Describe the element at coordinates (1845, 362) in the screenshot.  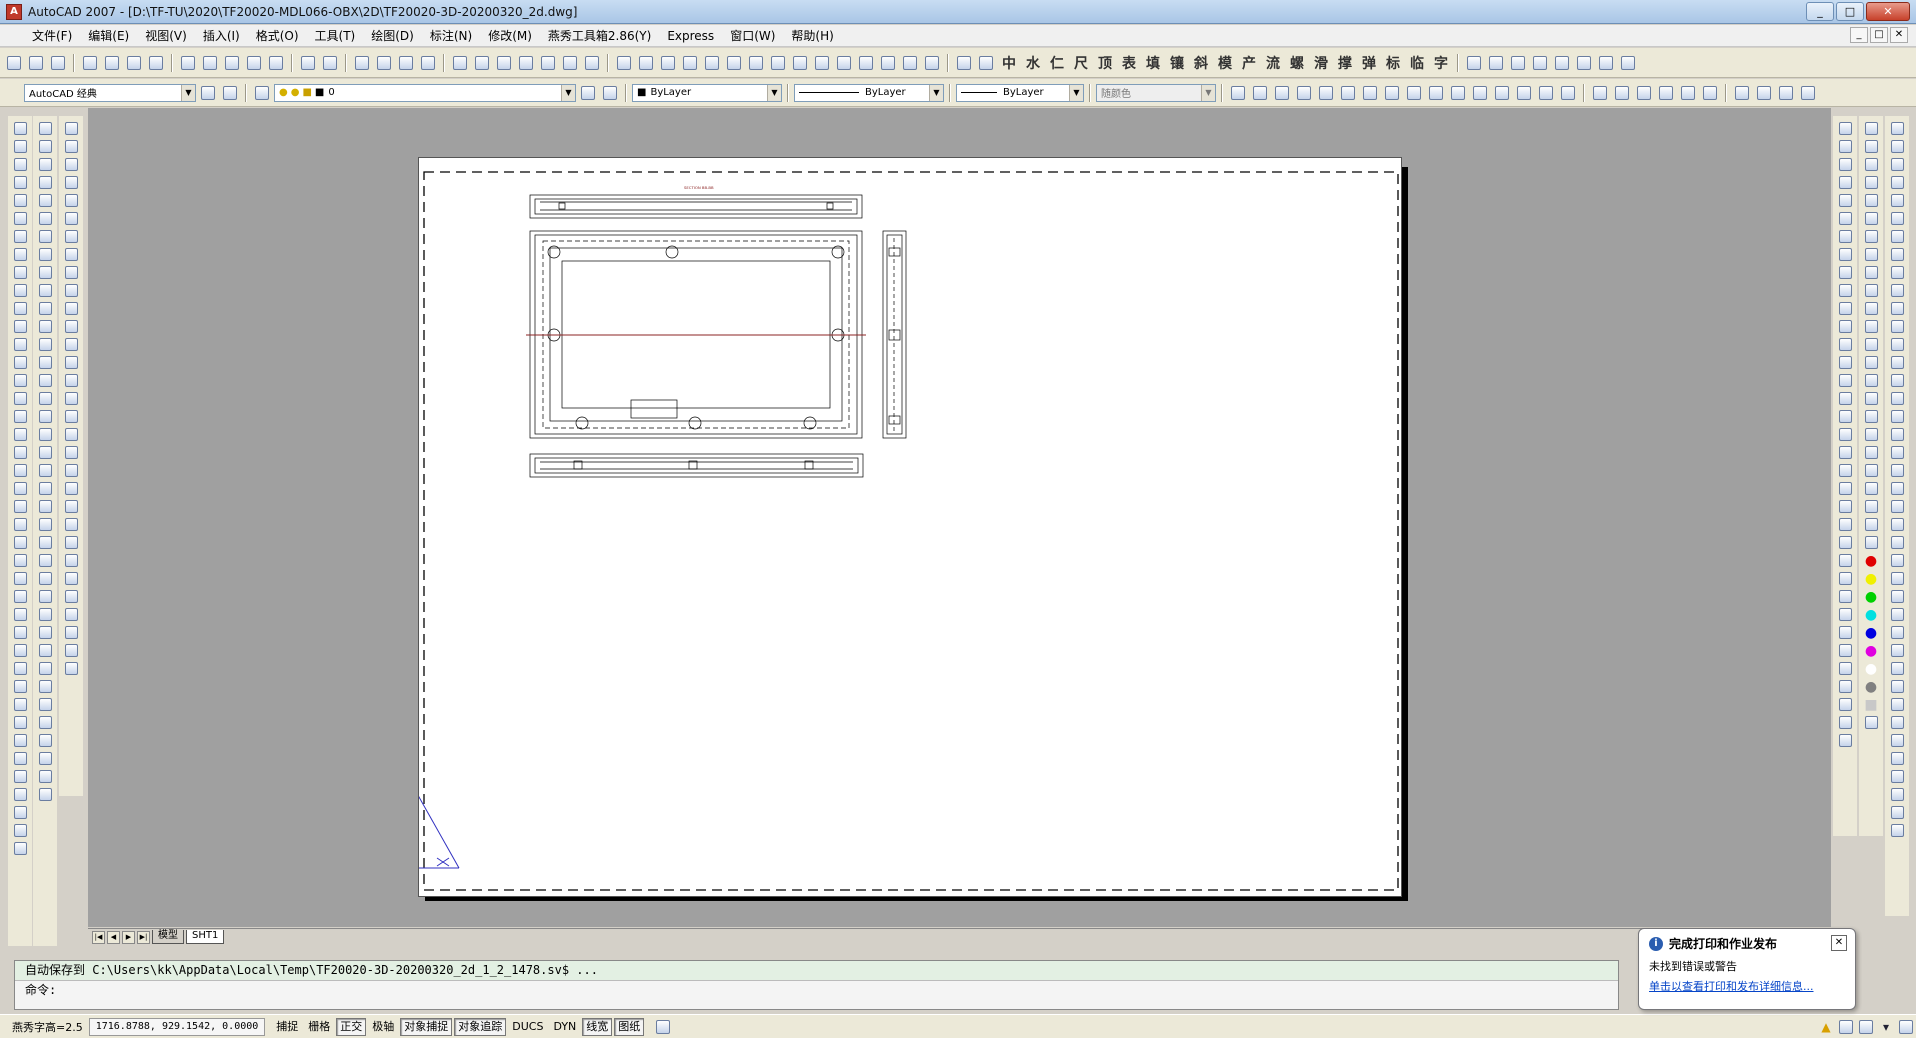
I see `r1-tool-14-icon` at that location.